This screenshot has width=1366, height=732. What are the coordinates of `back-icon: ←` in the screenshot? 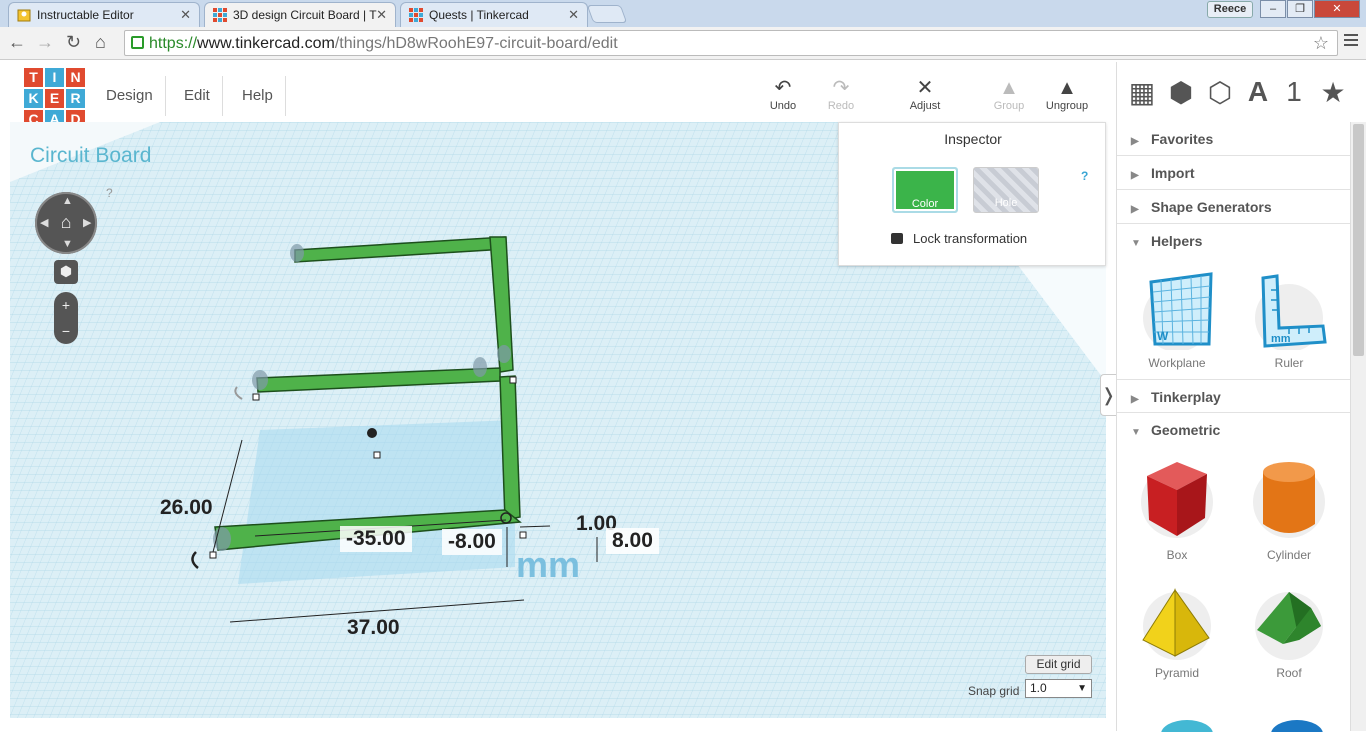 It's located at (17, 42).